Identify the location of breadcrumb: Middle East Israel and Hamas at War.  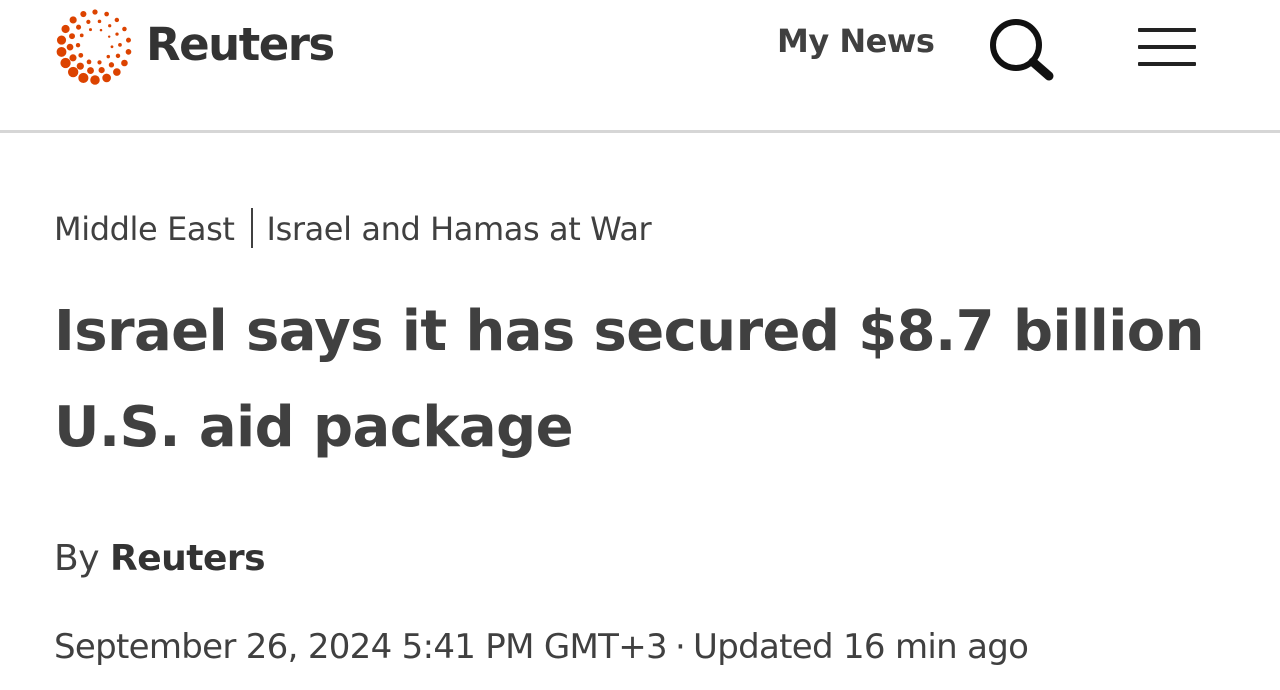
(353, 228).